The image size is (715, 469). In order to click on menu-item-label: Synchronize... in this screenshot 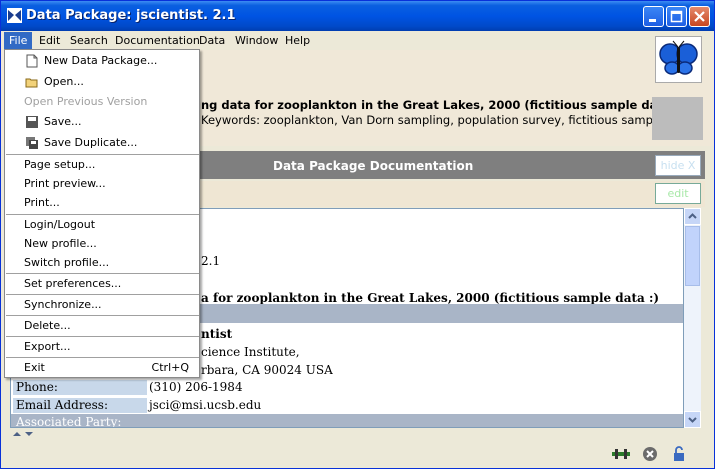, I will do `click(63, 304)`.